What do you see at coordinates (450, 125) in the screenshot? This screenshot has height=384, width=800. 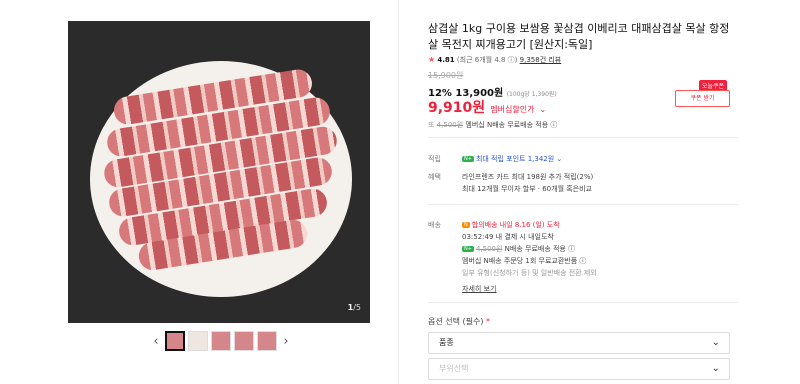 I see `shipping-strike-price: 4,500원` at bounding box center [450, 125].